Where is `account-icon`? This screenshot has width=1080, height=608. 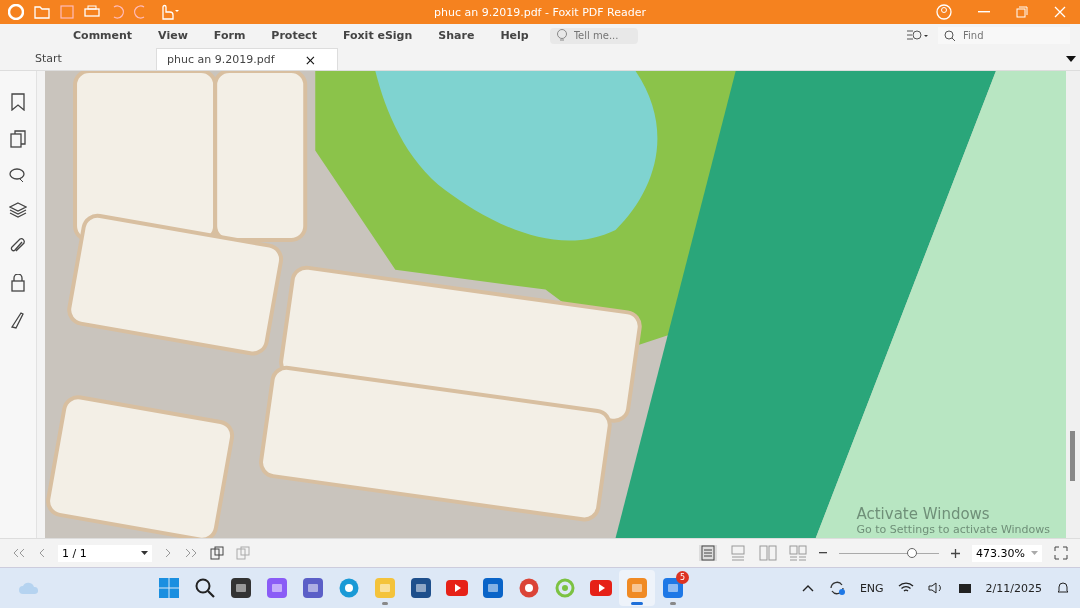
account-icon is located at coordinates (944, 12).